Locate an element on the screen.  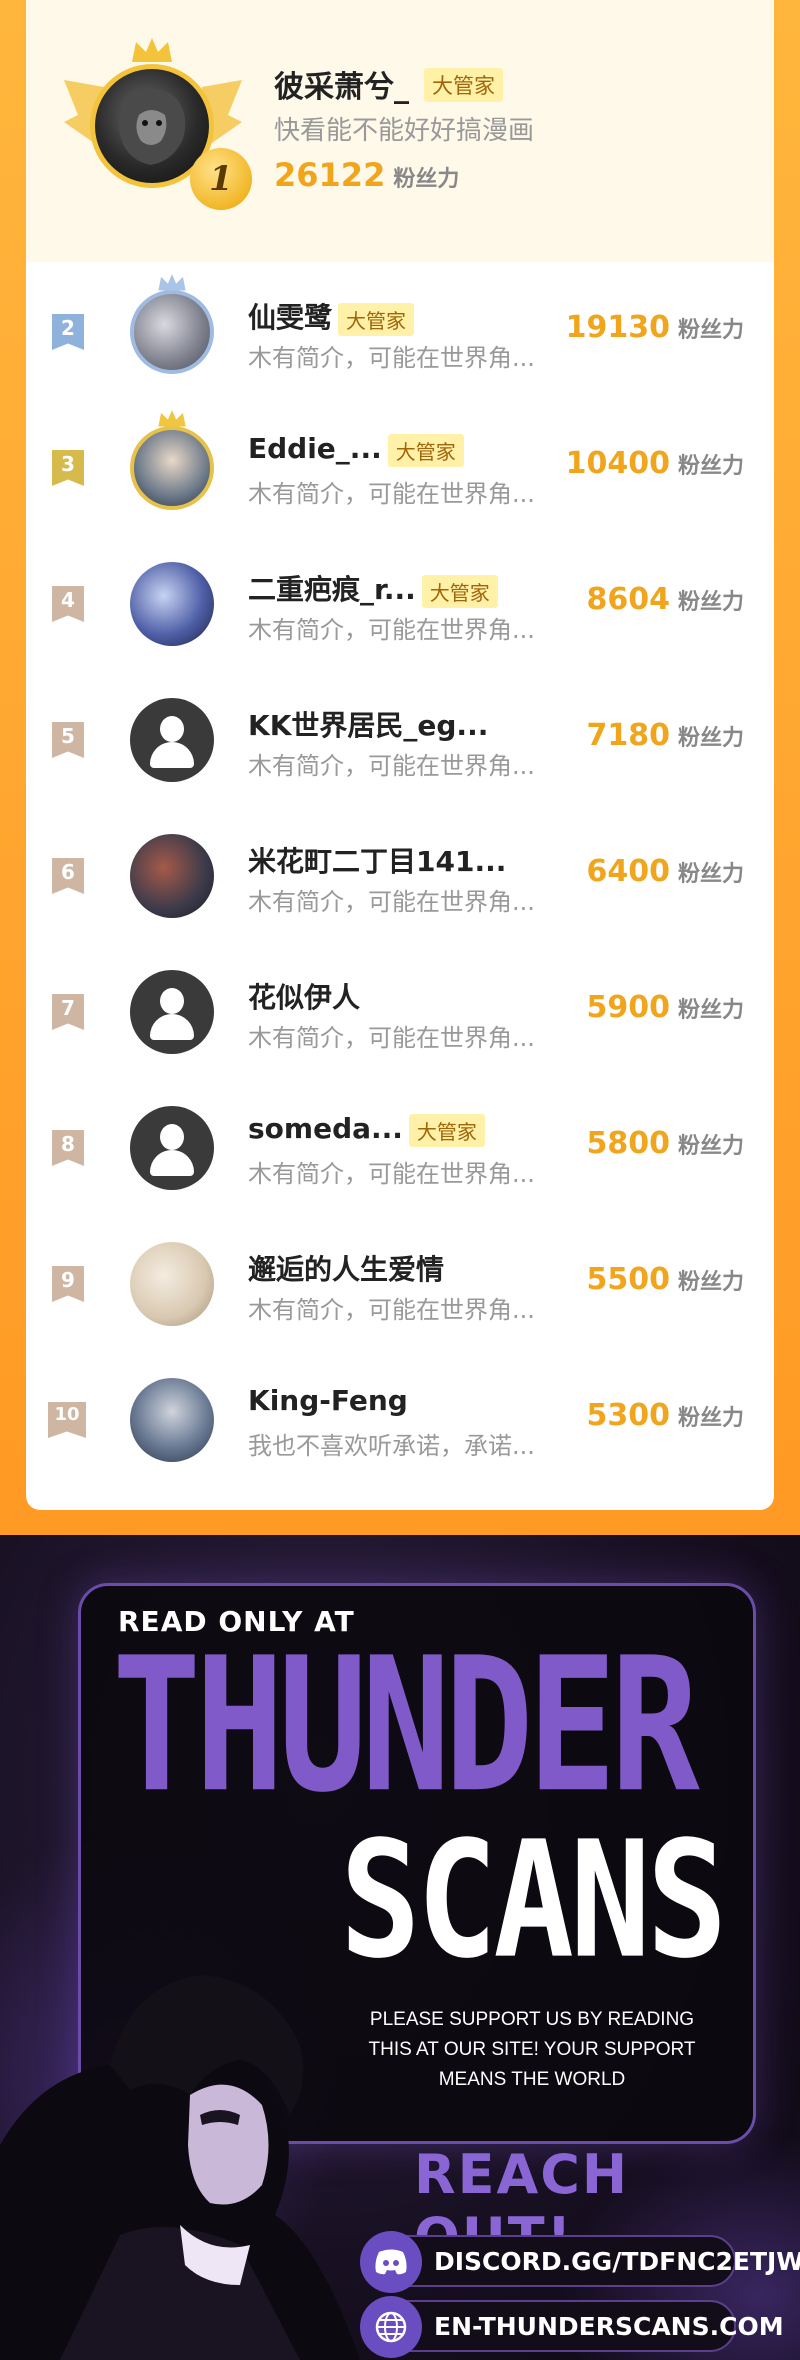
rank-badge: 1 is located at coordinates (221, 179).